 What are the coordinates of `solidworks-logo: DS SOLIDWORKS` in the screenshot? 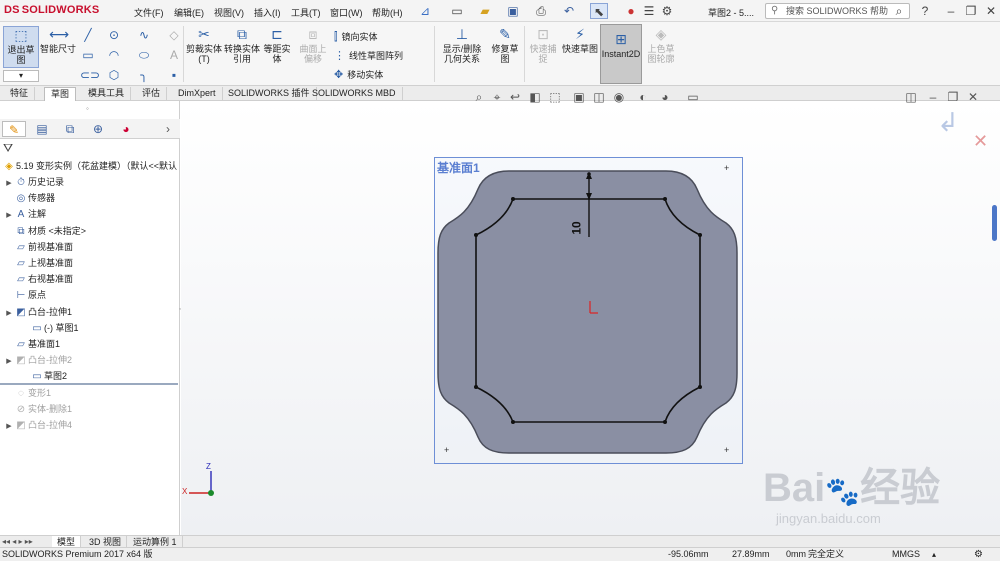 It's located at (51, 10).